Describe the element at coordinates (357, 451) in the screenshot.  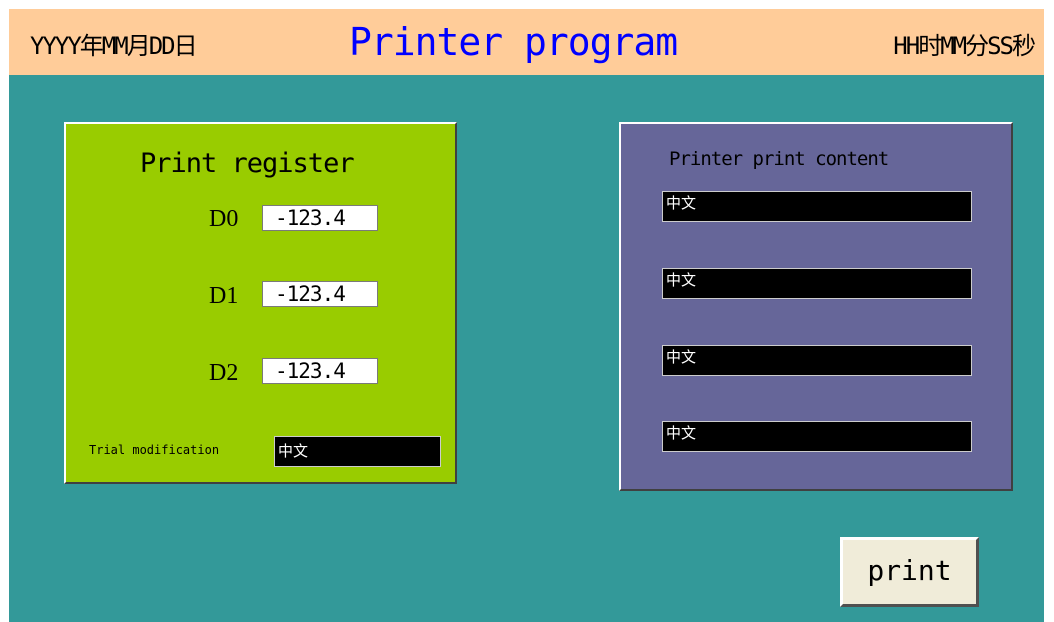
I see `trial-modification-field: 中文` at that location.